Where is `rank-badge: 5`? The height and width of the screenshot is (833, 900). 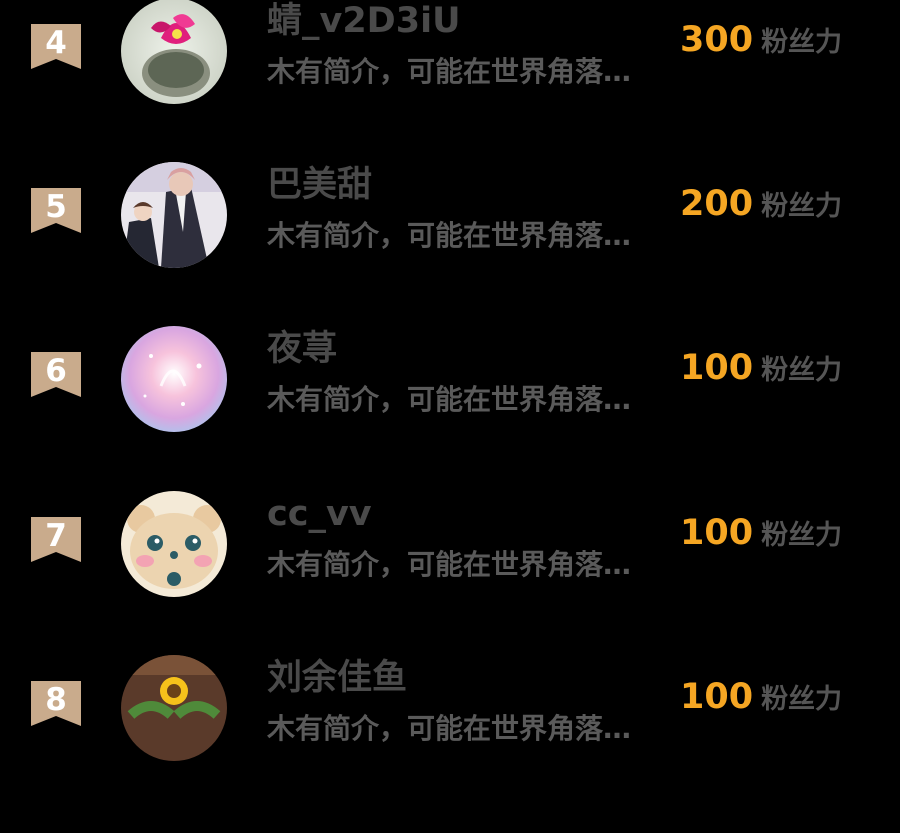
rank-badge: 5 is located at coordinates (56, 210).